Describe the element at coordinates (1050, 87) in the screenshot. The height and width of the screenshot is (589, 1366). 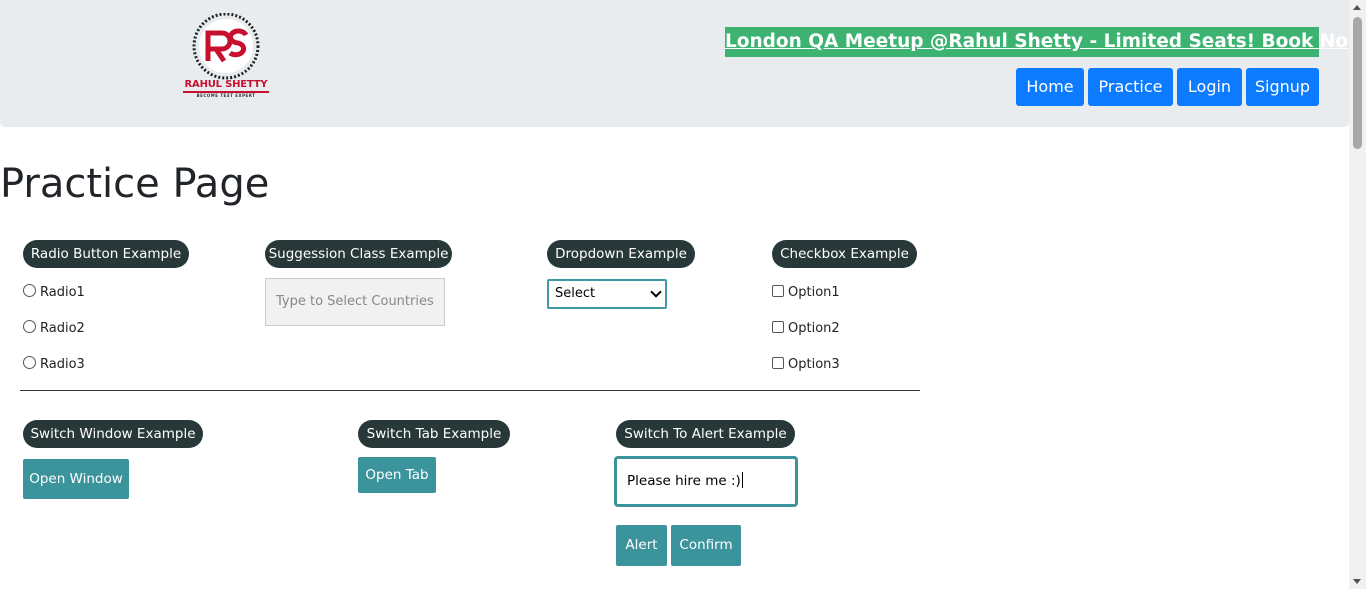
I see `nav-home-button: Home` at that location.